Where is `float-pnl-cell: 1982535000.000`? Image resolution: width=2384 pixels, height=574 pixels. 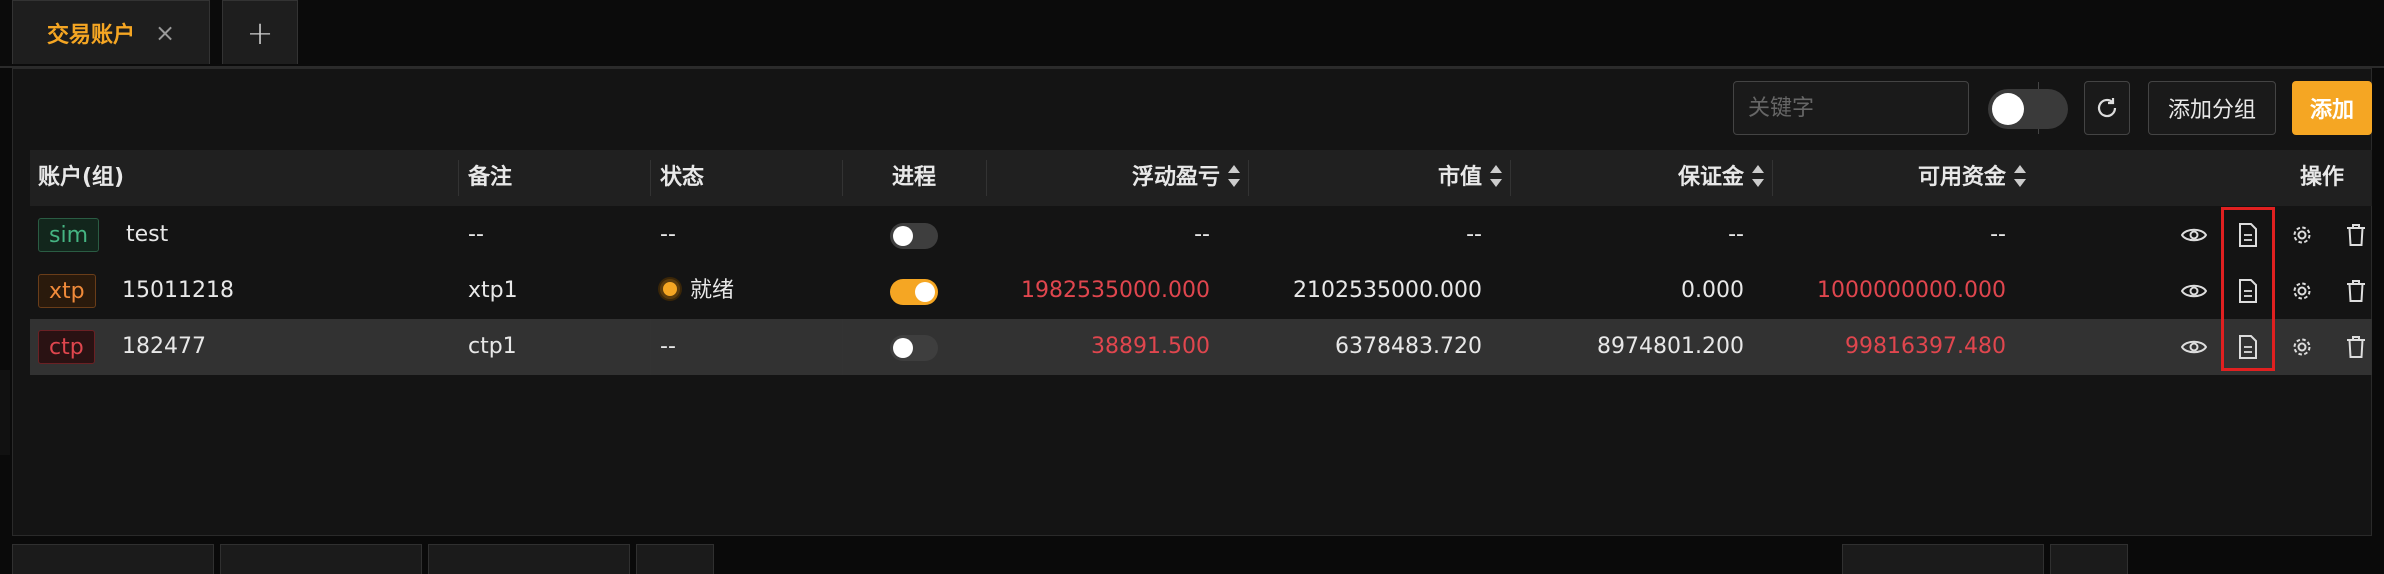
float-pnl-cell: 1982535000.000 is located at coordinates (1115, 290).